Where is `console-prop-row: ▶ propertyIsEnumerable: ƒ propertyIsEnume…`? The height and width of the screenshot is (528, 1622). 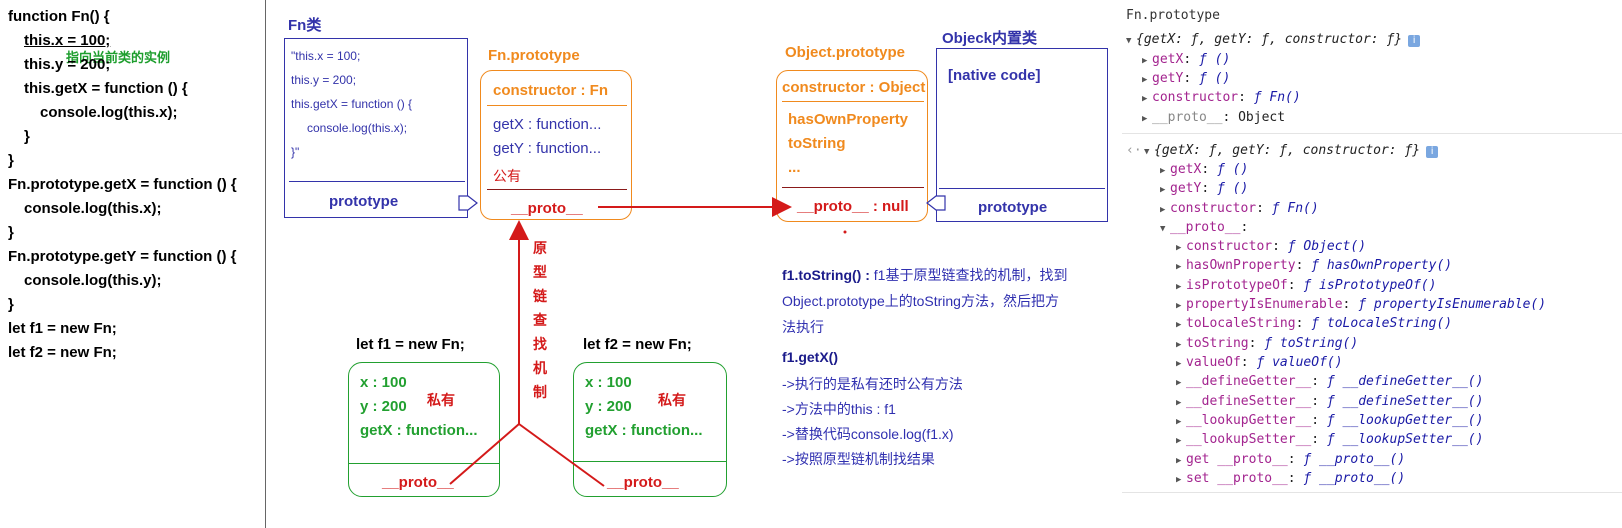 console-prop-row: ▶ propertyIsEnumerable: ƒ propertyIsEnume… is located at coordinates (1361, 304).